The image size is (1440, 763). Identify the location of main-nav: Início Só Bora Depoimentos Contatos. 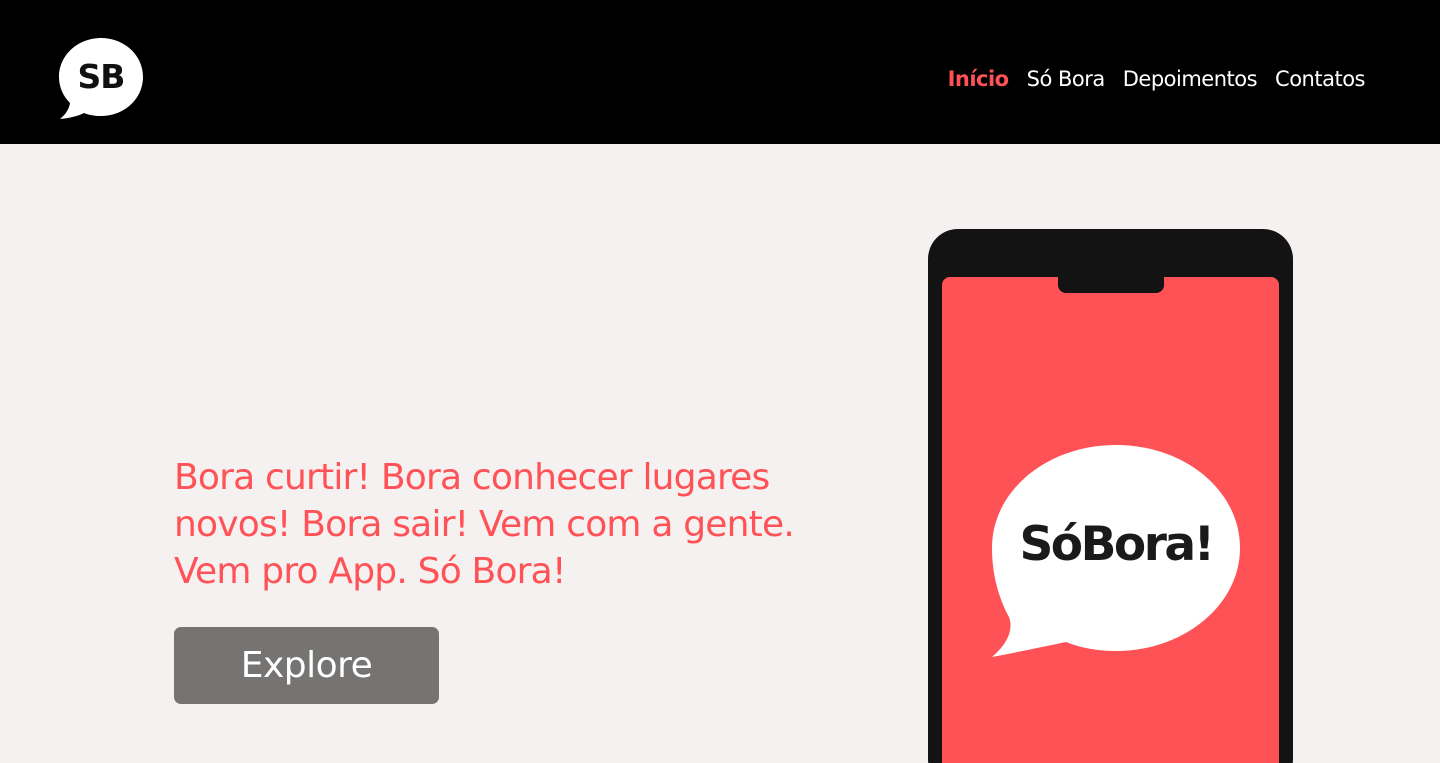
(1157, 79).